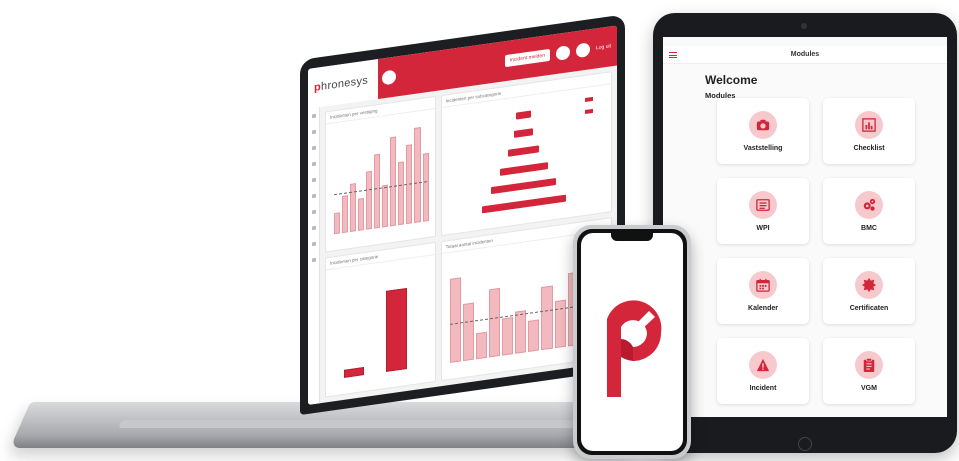 The height and width of the screenshot is (461, 959). What do you see at coordinates (596, 108) in the screenshot?
I see `chart-legend` at bounding box center [596, 108].